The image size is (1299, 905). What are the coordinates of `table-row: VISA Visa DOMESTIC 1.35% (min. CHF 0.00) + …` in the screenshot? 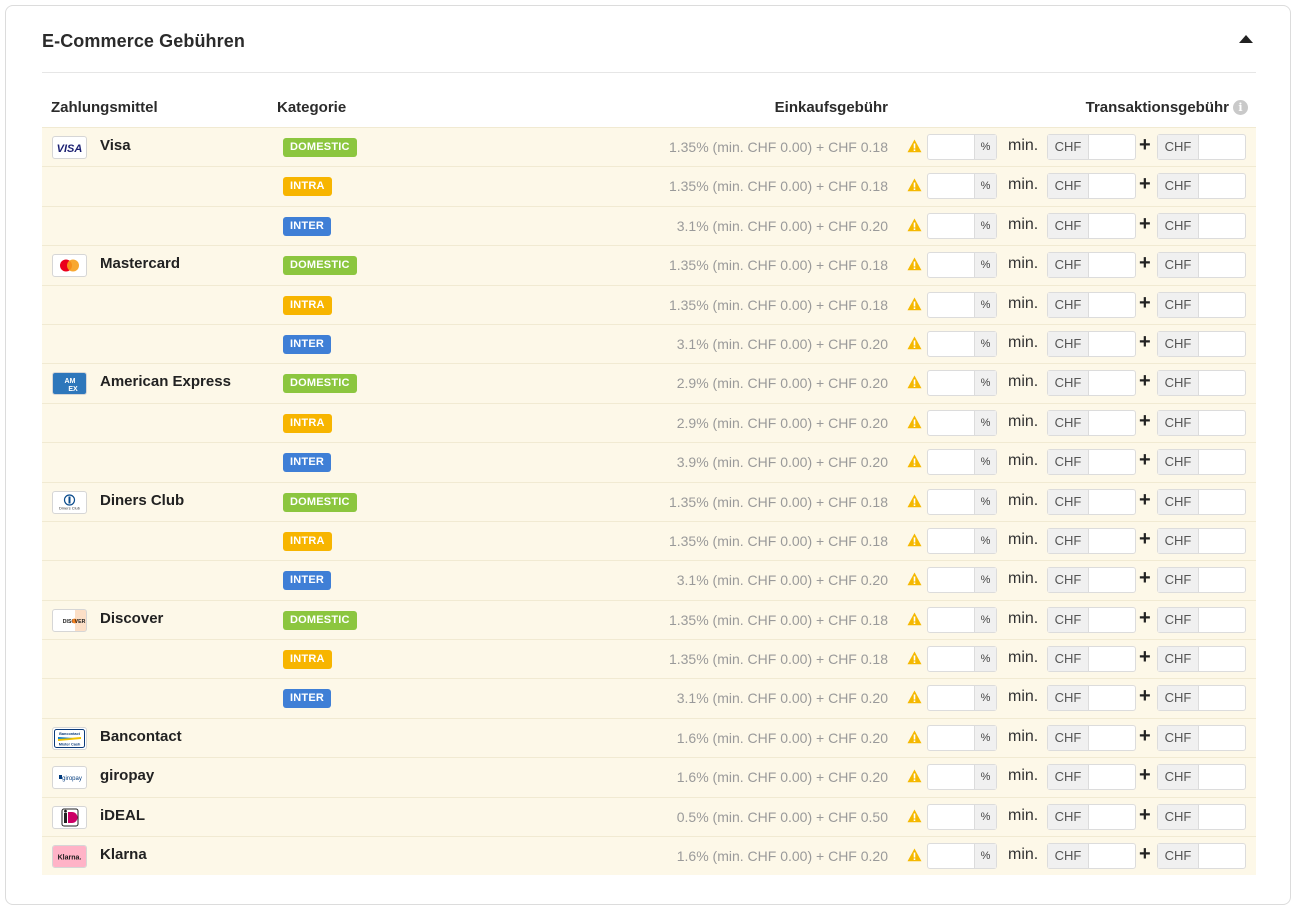 It's located at (649, 147).